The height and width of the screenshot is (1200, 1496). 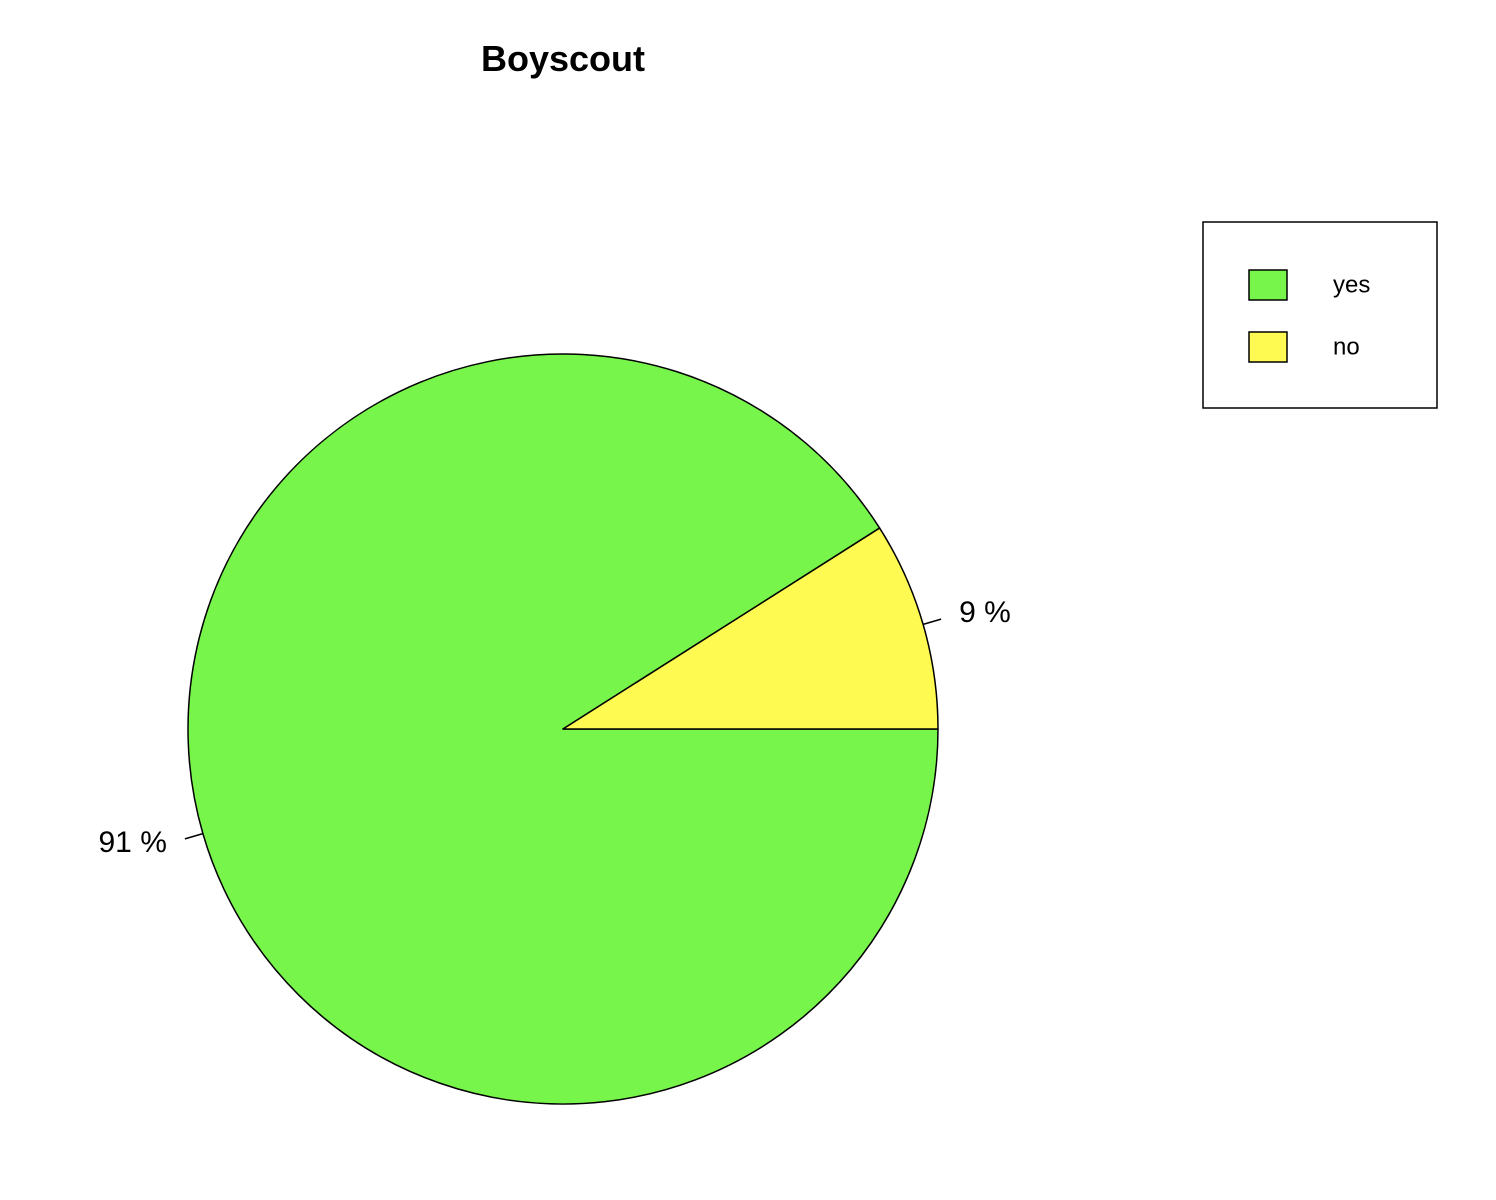 What do you see at coordinates (1351, 284) in the screenshot?
I see `legend-label-yes: yes` at bounding box center [1351, 284].